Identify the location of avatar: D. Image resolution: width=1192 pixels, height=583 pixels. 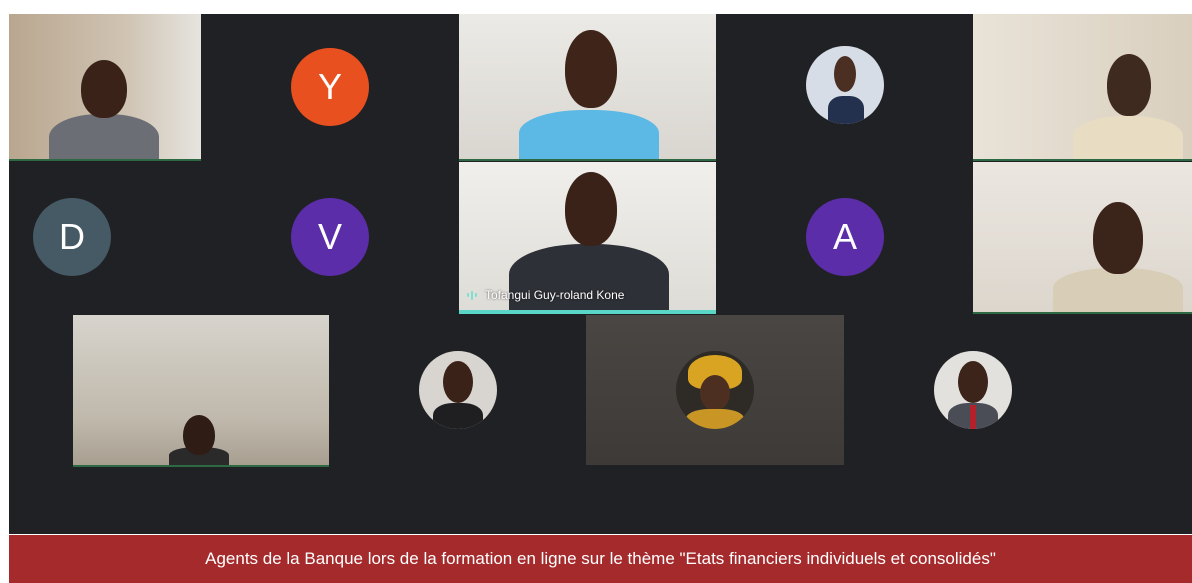
(72, 237).